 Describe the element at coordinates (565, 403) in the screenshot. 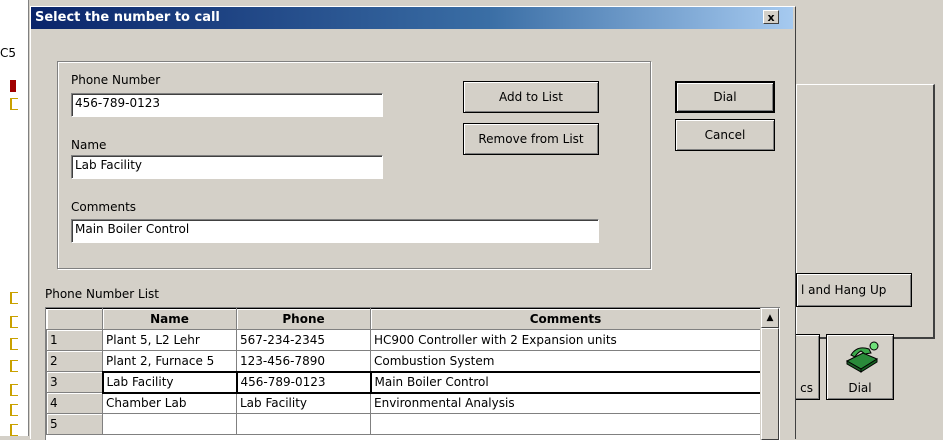

I see `cell-comments: Environmental Analysis` at that location.